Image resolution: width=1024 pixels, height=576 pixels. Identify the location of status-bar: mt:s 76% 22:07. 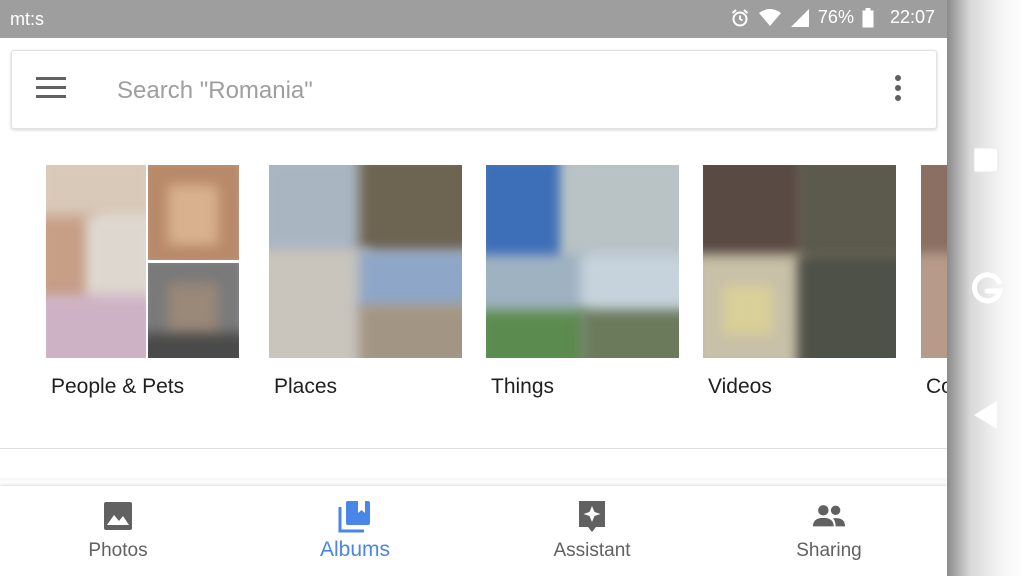
(473, 19).